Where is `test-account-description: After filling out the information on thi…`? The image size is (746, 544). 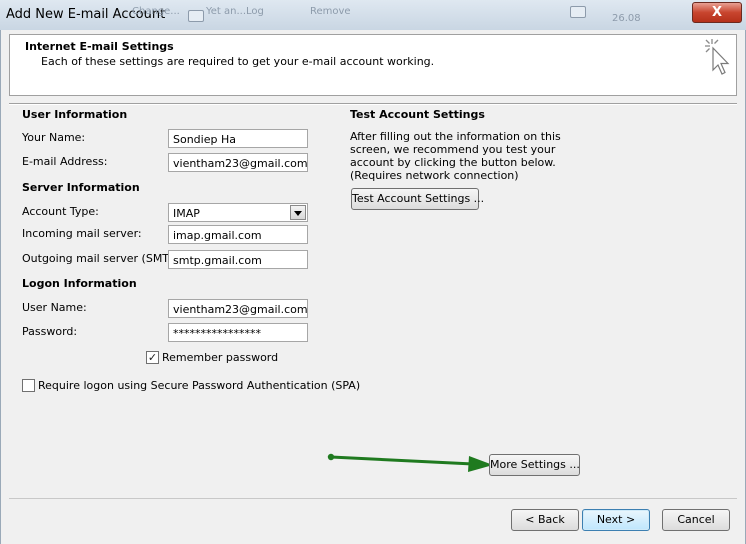 test-account-description: After filling out the information on thi… is located at coordinates (455, 156).